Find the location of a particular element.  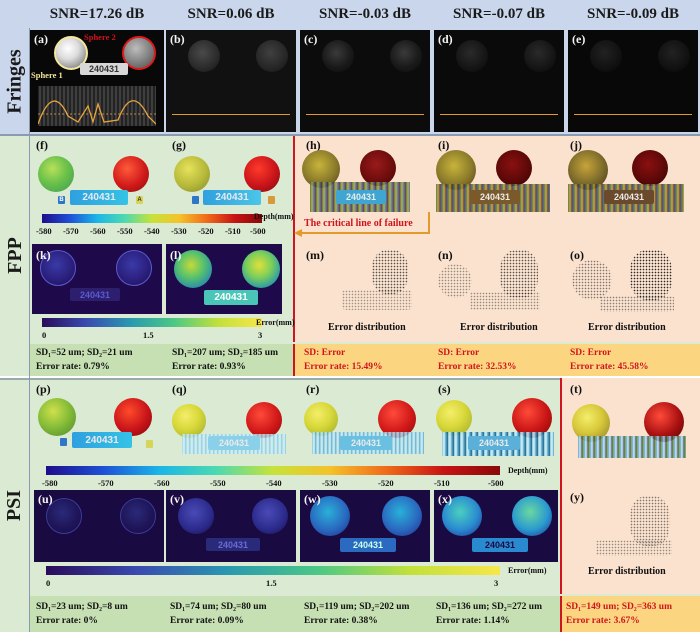

psi-stat-rate-1: Error rate: 0% is located at coordinates (67, 621).